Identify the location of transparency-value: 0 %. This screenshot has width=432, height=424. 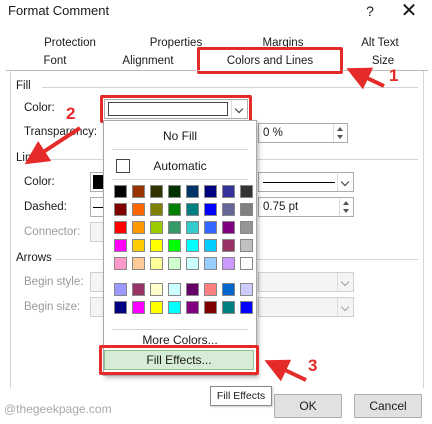
(273, 133).